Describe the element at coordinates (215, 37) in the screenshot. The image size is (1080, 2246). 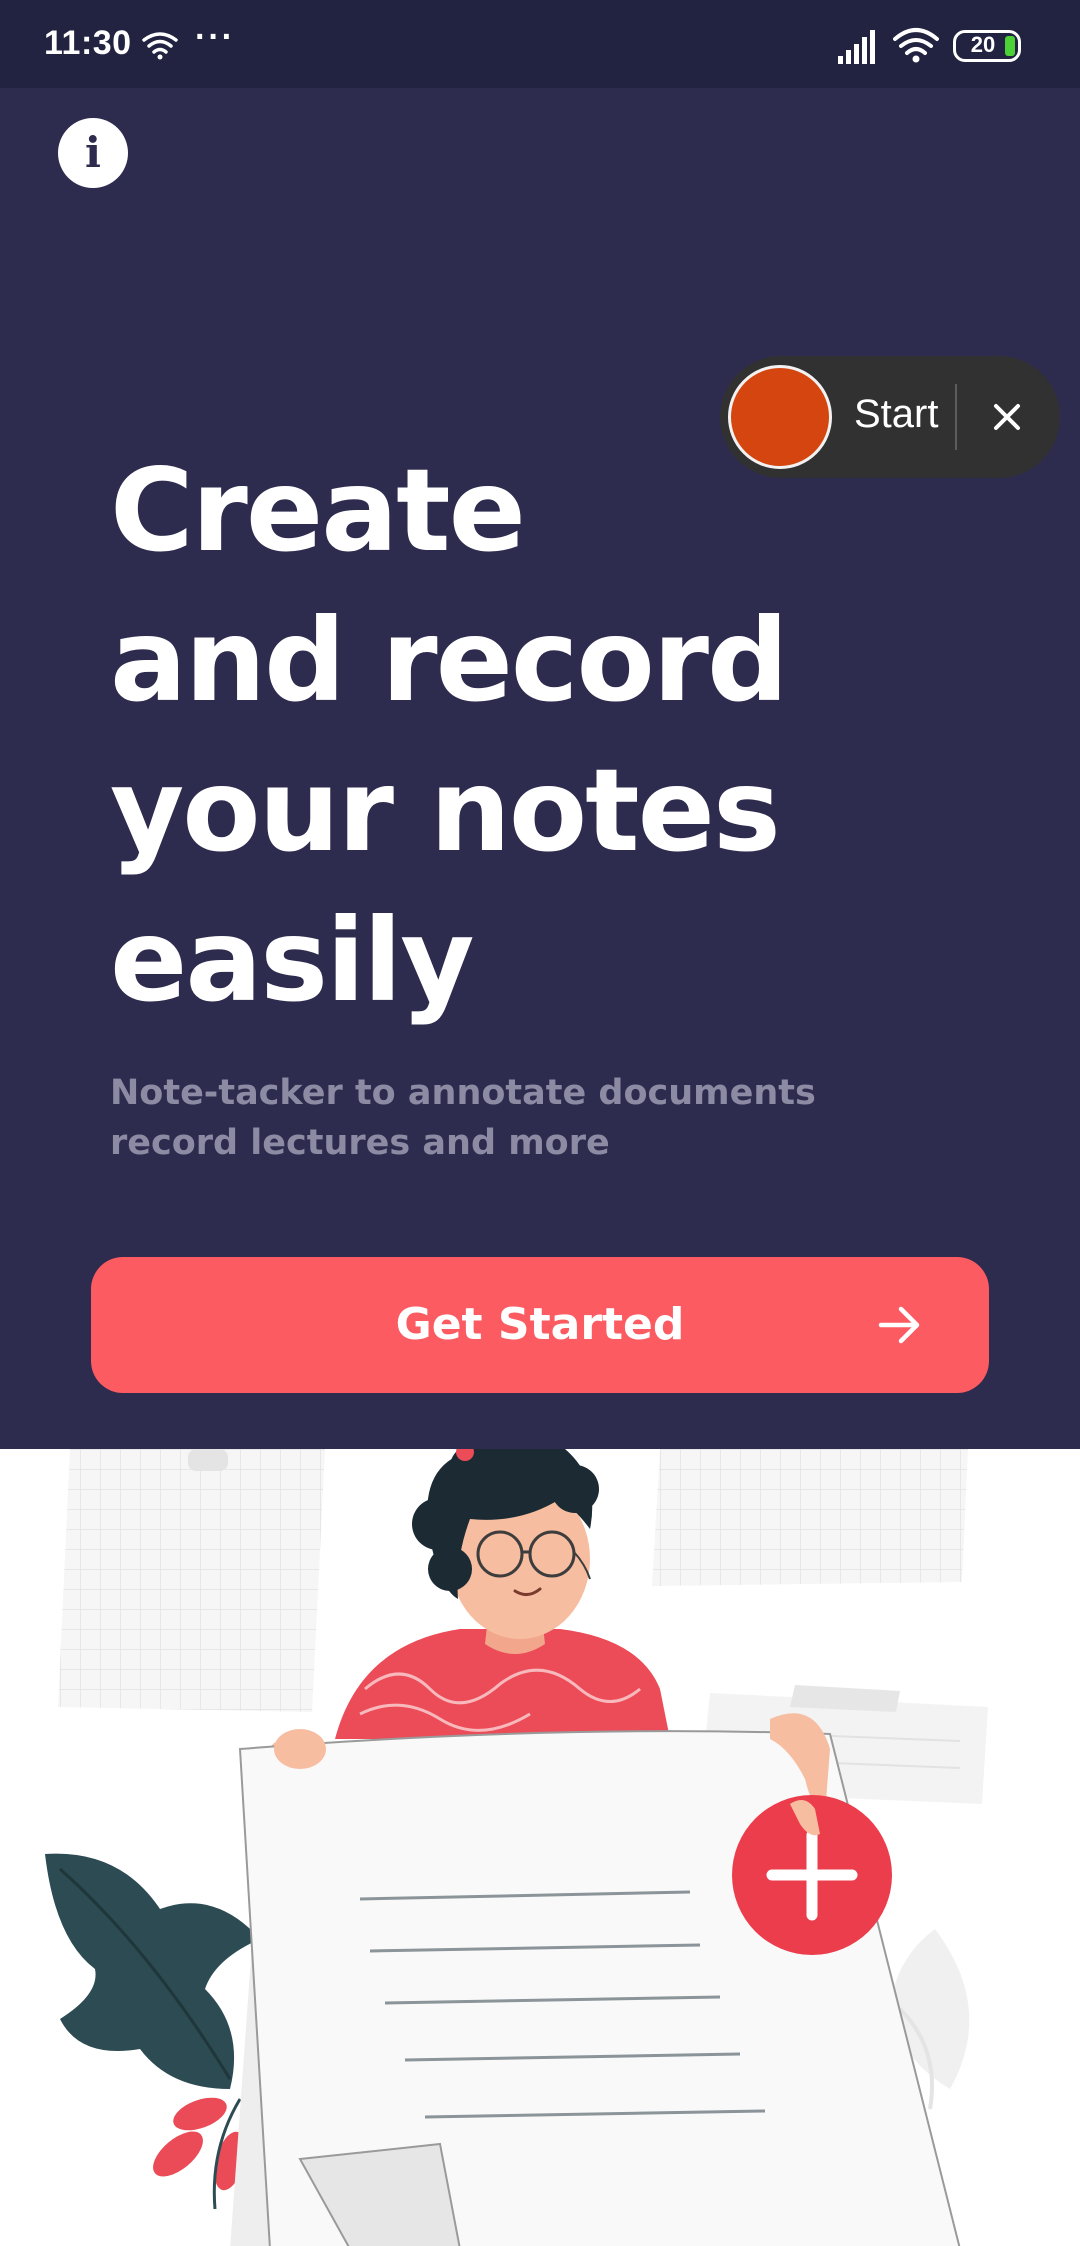
I see `status-more-indicator: ···` at that location.